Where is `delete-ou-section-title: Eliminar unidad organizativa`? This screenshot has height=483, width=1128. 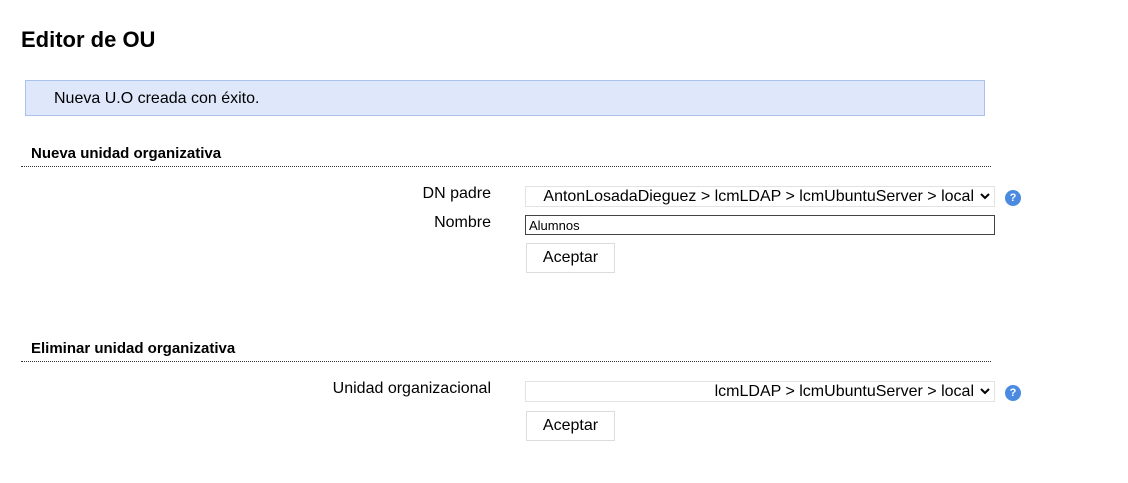 delete-ou-section-title: Eliminar unidad organizativa is located at coordinates (133, 348).